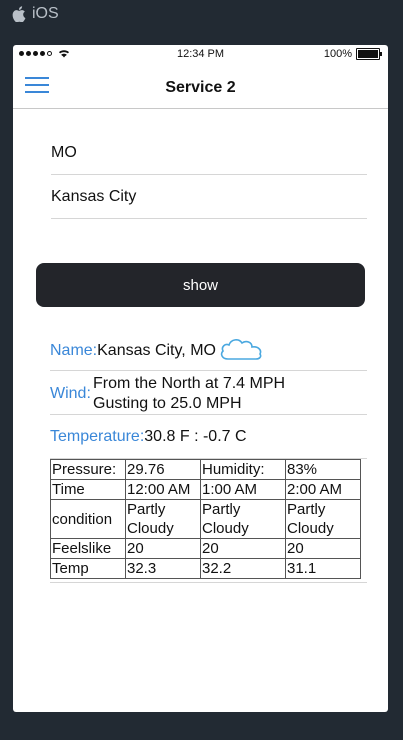  I want to click on nav-bar: Service 2, so click(200, 87).